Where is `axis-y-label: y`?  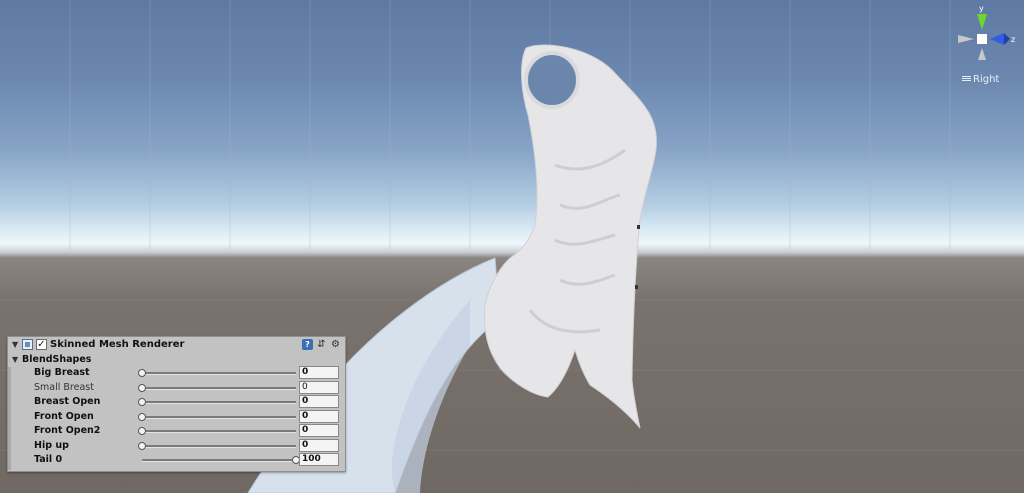
axis-y-label: y is located at coordinates (981, 8).